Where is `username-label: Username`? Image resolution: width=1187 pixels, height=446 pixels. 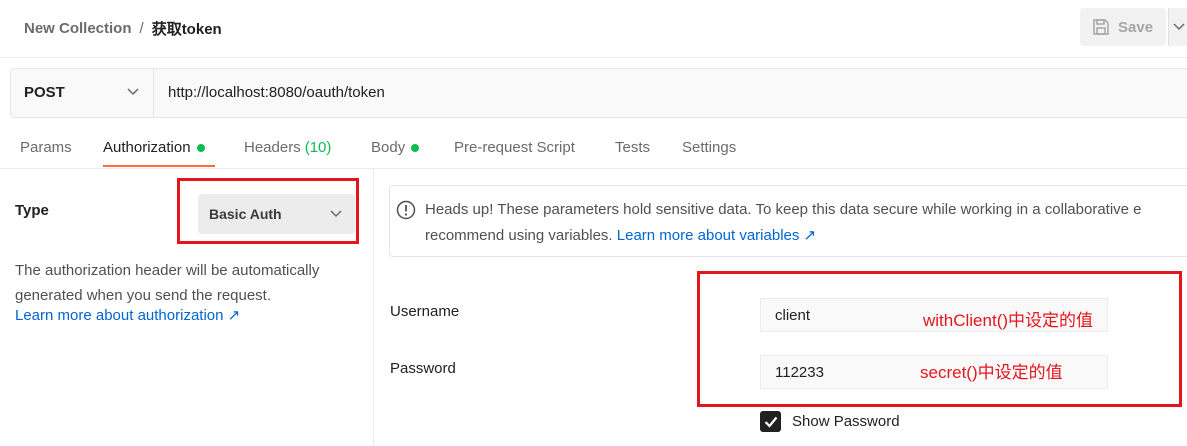 username-label: Username is located at coordinates (425, 311).